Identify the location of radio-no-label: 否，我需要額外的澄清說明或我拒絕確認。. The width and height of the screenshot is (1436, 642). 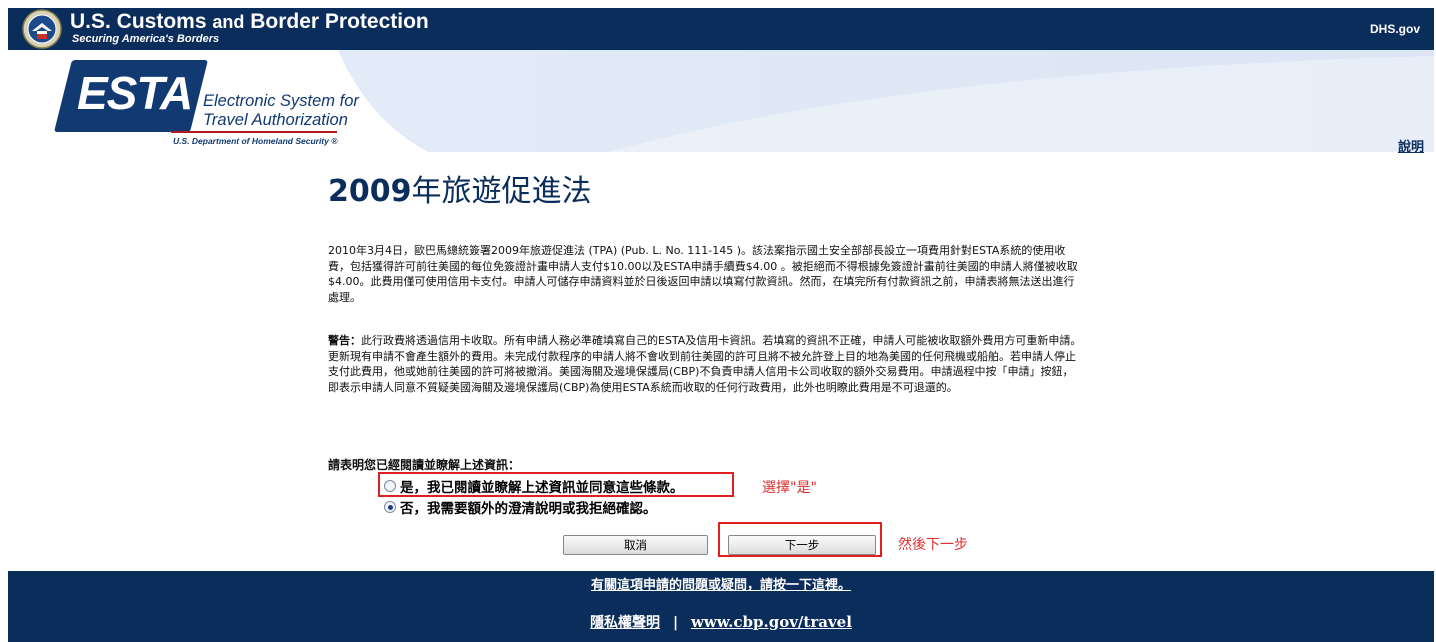
(528, 509).